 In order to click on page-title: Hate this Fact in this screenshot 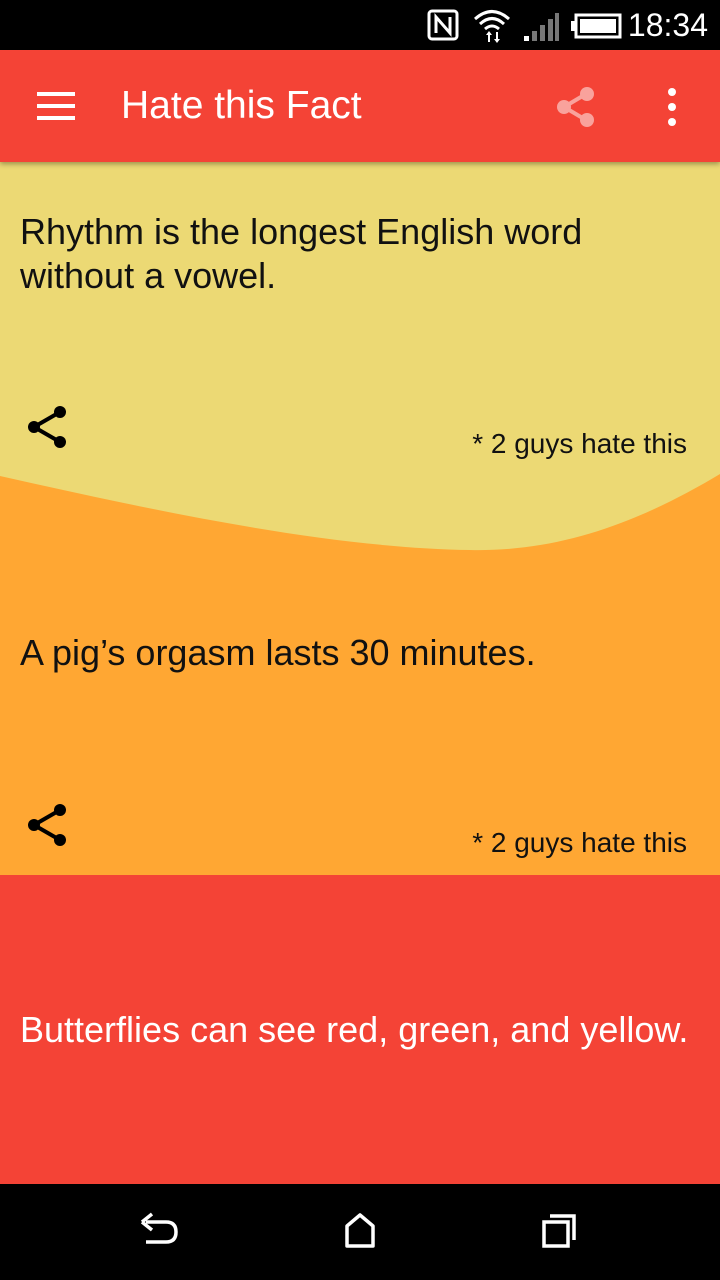, I will do `click(241, 105)`.